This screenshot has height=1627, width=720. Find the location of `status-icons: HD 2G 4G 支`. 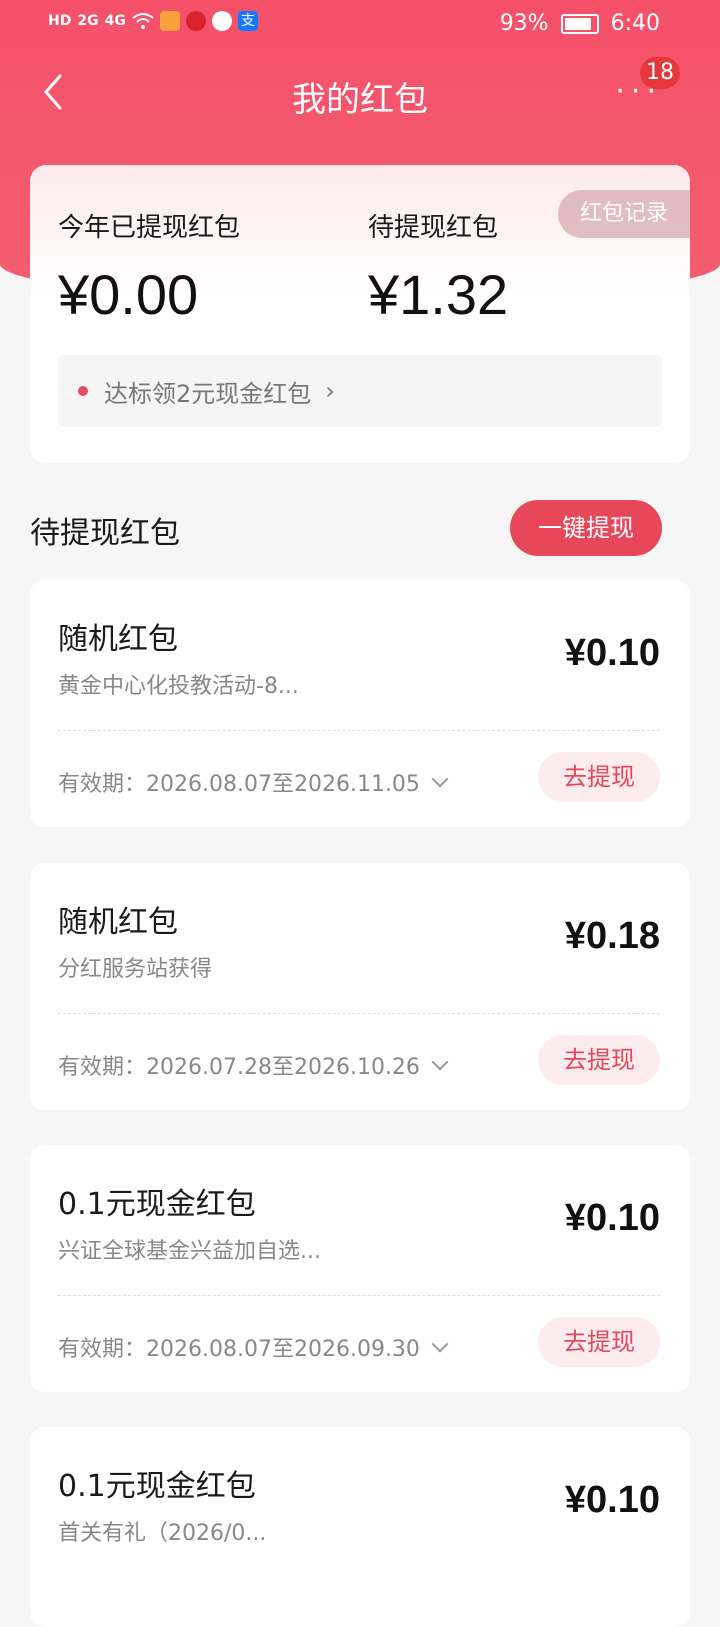

status-icons: HD 2G 4G 支 is located at coordinates (153, 21).